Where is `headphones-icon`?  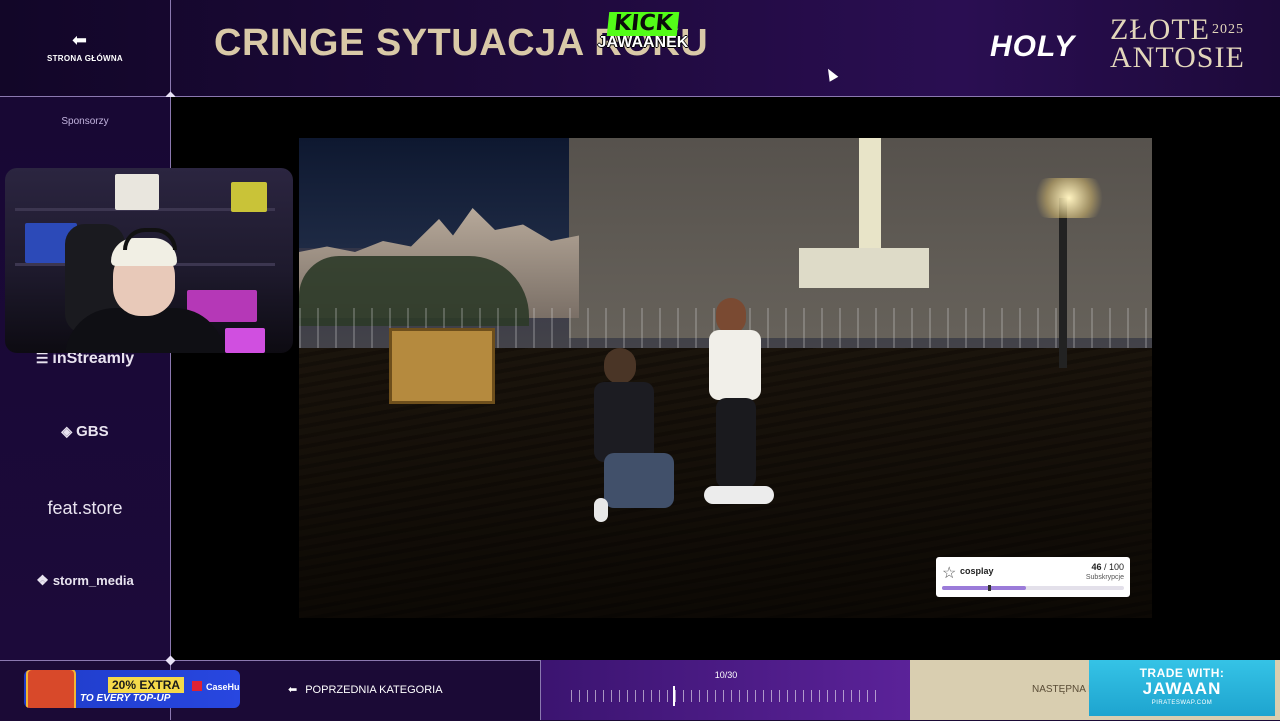
headphones-icon is located at coordinates (150, 239).